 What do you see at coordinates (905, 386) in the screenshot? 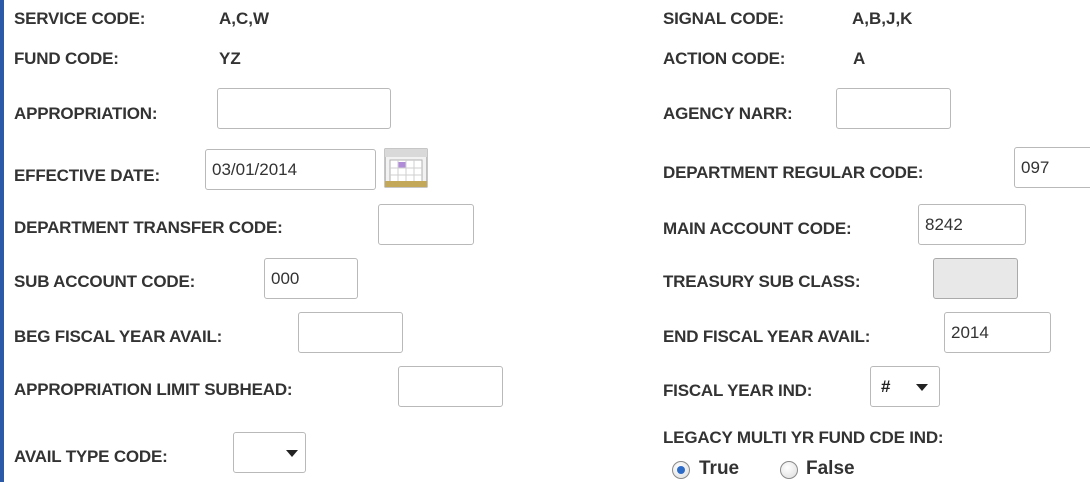
I see `fiscal-year-ind-select: #` at bounding box center [905, 386].